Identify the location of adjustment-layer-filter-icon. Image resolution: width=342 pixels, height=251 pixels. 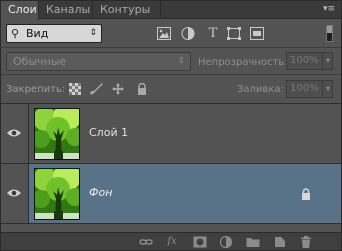
(188, 33).